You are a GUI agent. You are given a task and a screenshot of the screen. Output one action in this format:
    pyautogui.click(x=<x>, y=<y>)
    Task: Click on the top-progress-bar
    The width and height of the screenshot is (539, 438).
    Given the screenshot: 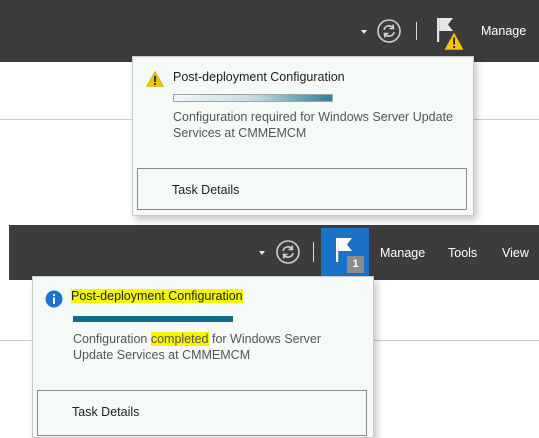 What is the action you would take?
    pyautogui.click(x=253, y=98)
    